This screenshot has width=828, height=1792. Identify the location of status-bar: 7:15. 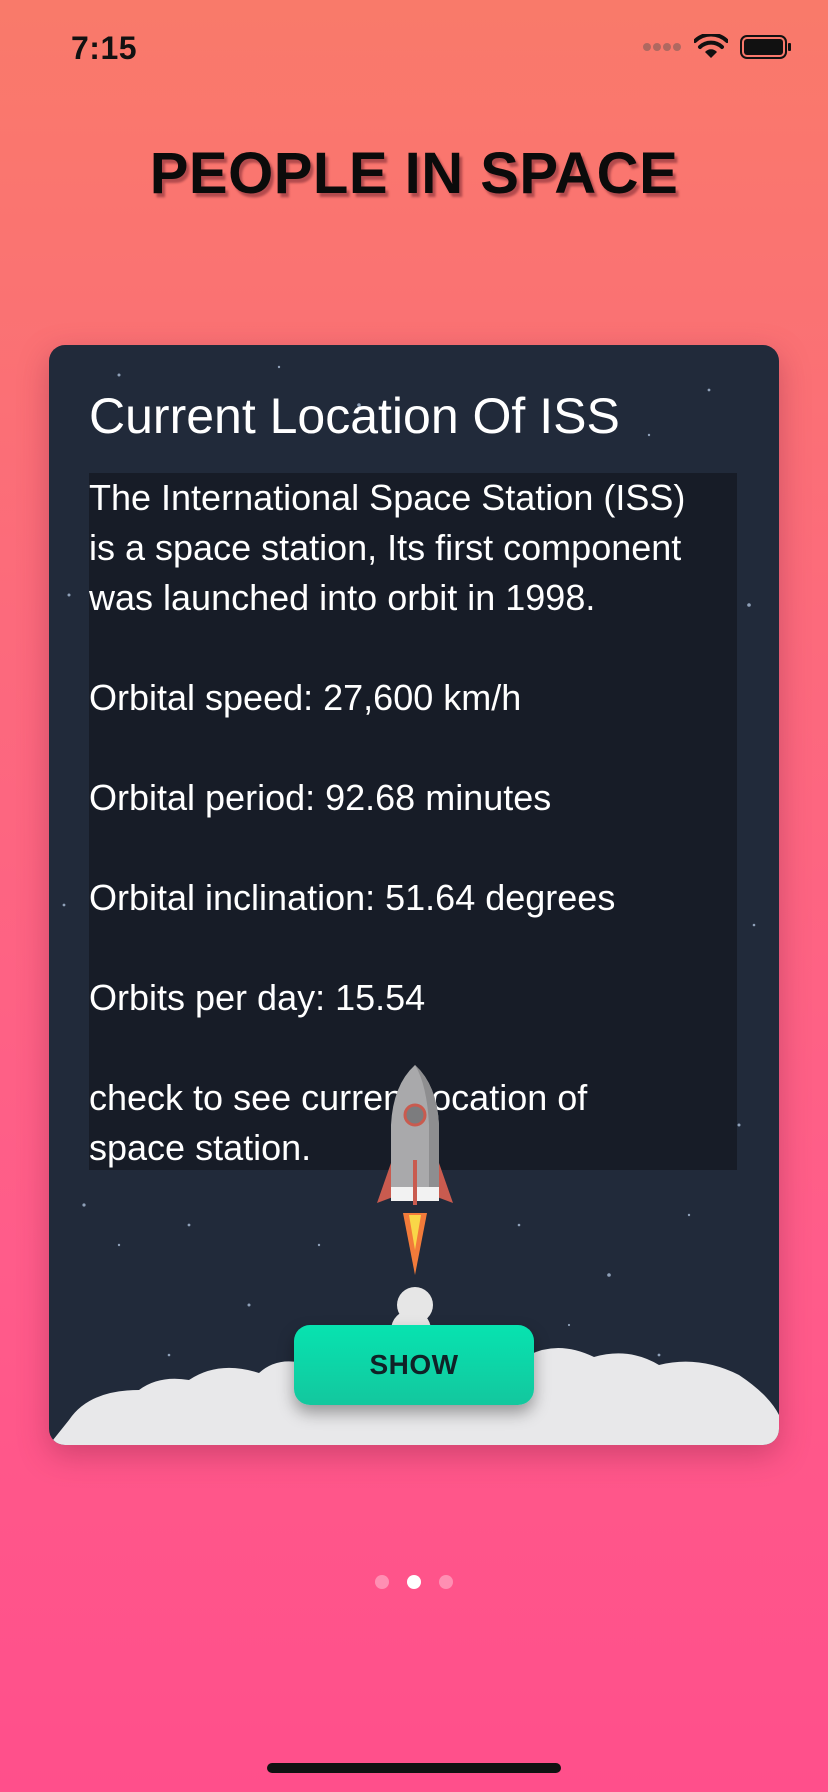
(414, 50).